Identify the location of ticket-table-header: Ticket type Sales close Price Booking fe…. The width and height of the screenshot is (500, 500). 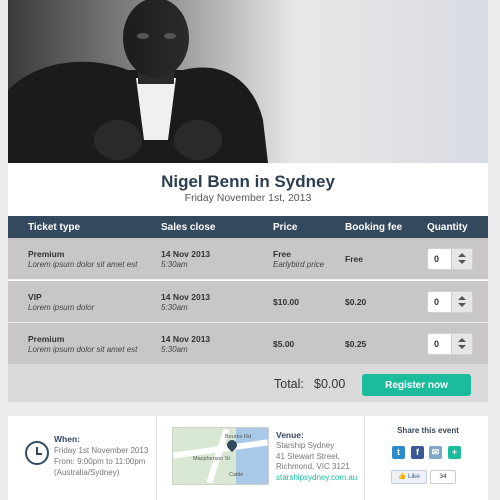
(248, 227).